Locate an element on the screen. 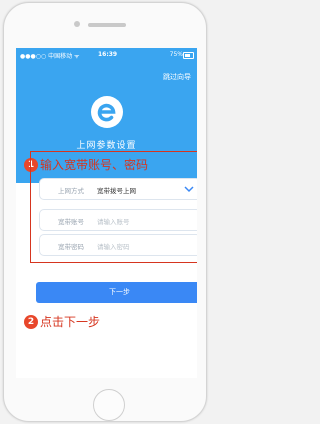 This screenshot has height=424, width=320. carrier-signal: ●●●○○ 中国移动 ᯤ is located at coordinates (50, 56).